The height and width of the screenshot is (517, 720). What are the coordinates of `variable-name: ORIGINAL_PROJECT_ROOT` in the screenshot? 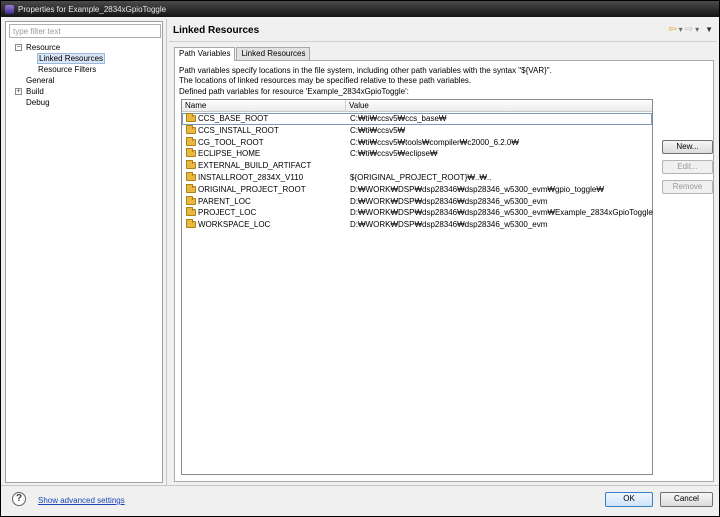 It's located at (252, 189).